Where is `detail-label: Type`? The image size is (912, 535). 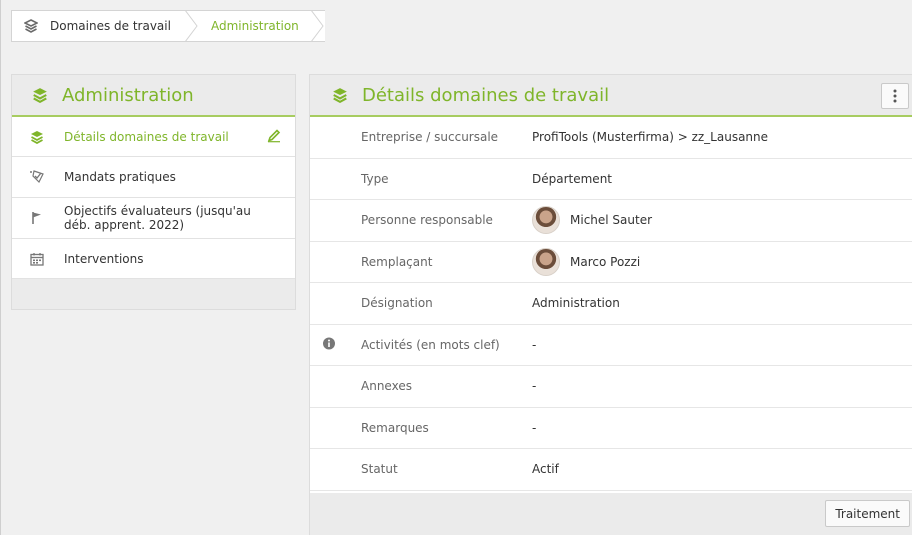
detail-label: Type is located at coordinates (375, 178).